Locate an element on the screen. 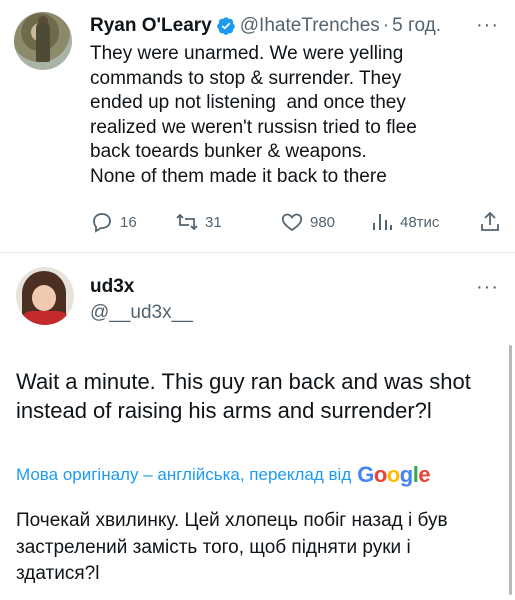  tweet-divider is located at coordinates (257, 252).